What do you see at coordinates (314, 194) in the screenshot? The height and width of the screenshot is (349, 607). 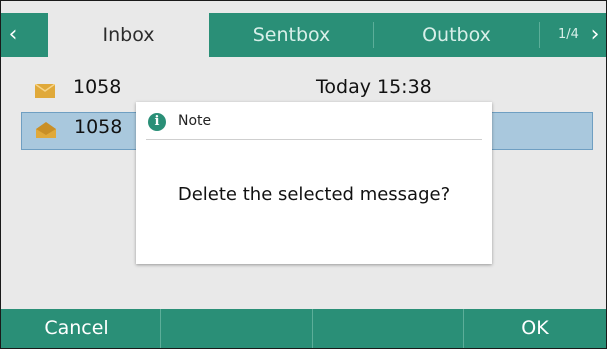 I see `dialog-message: Delete the selected message?` at bounding box center [314, 194].